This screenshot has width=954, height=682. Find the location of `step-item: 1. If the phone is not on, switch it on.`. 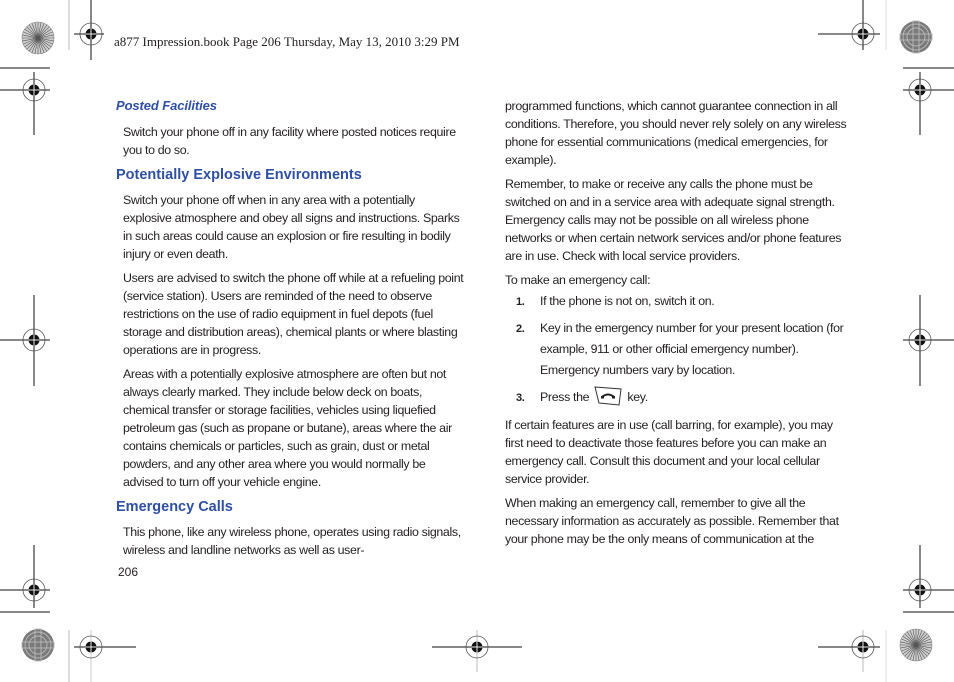

step-item: 1. If the phone is not on, switch it on. is located at coordinates (677, 302).